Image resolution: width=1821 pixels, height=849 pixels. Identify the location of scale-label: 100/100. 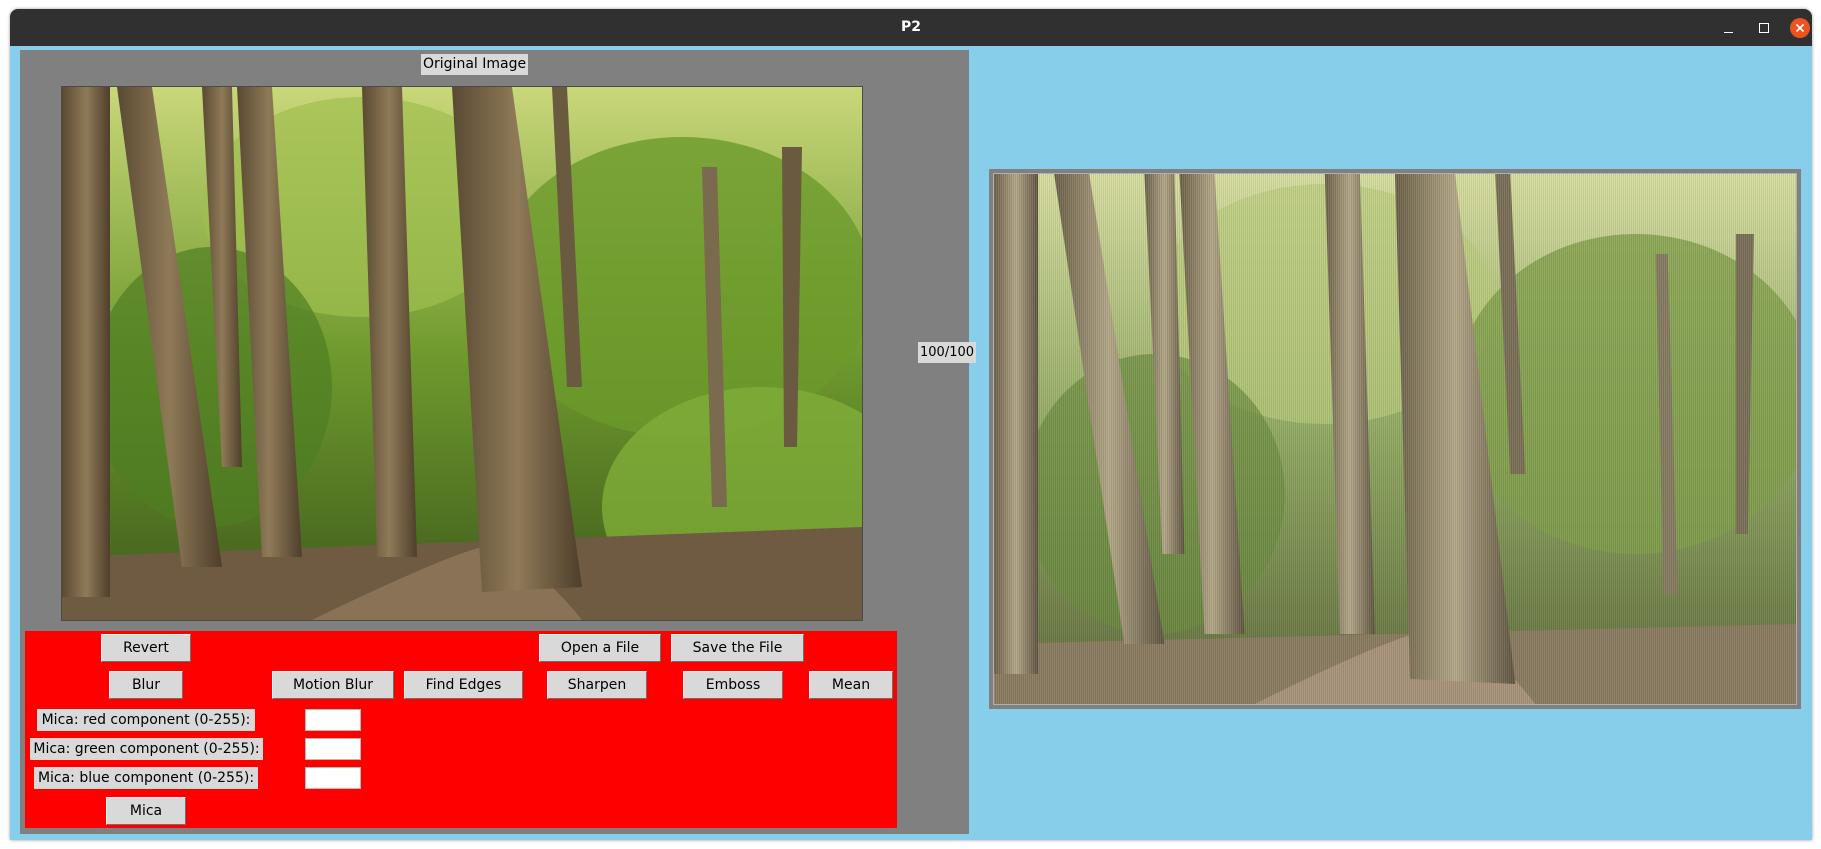
(947, 352).